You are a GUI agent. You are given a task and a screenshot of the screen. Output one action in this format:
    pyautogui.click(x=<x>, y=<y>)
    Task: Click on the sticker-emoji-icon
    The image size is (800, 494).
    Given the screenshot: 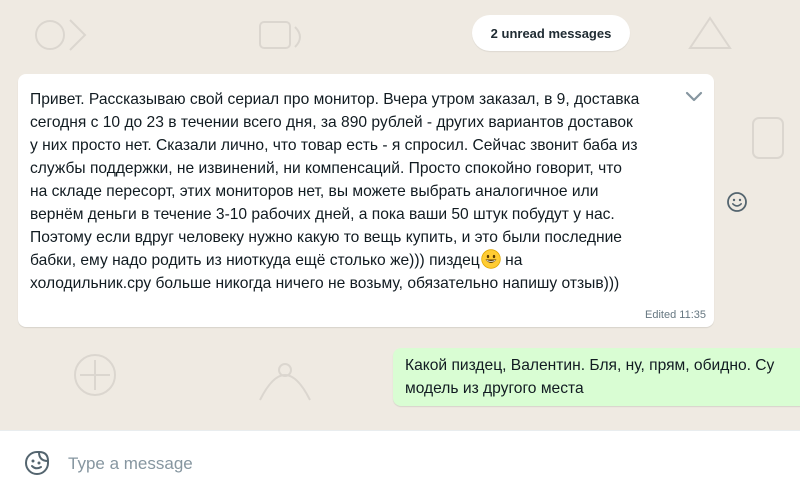 What is the action you would take?
    pyautogui.click(x=37, y=463)
    